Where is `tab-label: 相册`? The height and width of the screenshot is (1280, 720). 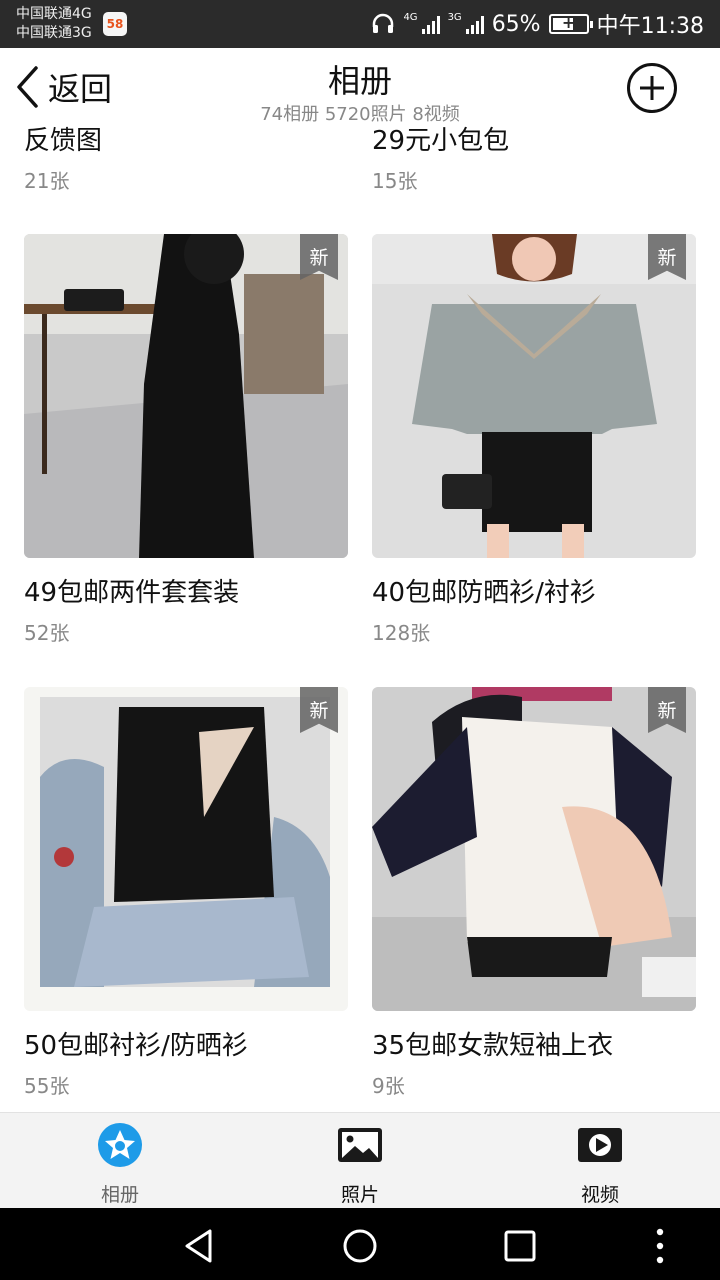 tab-label: 相册 is located at coordinates (119, 1195).